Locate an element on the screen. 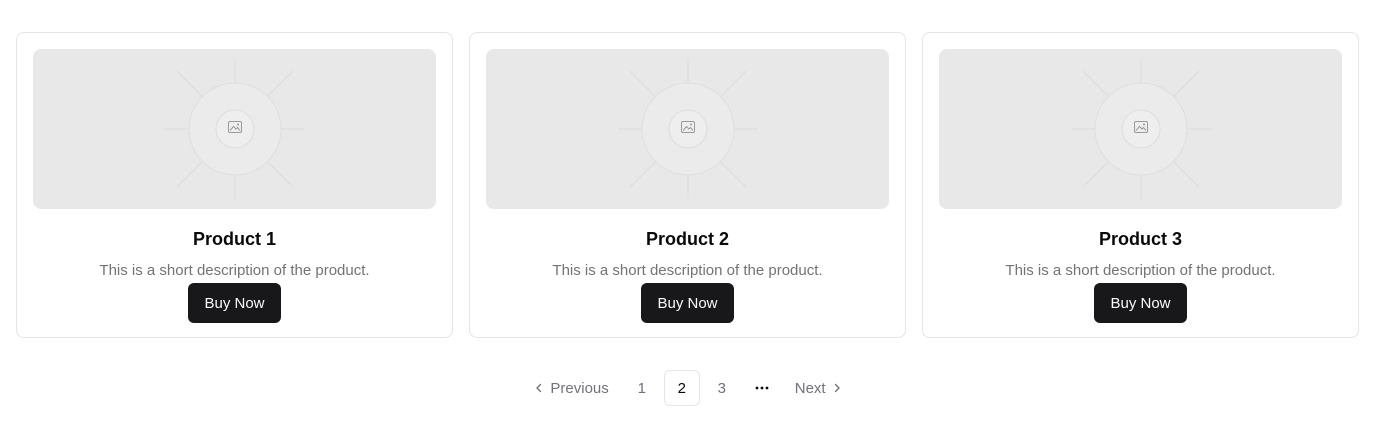  page-link-1: 1 is located at coordinates (642, 388).